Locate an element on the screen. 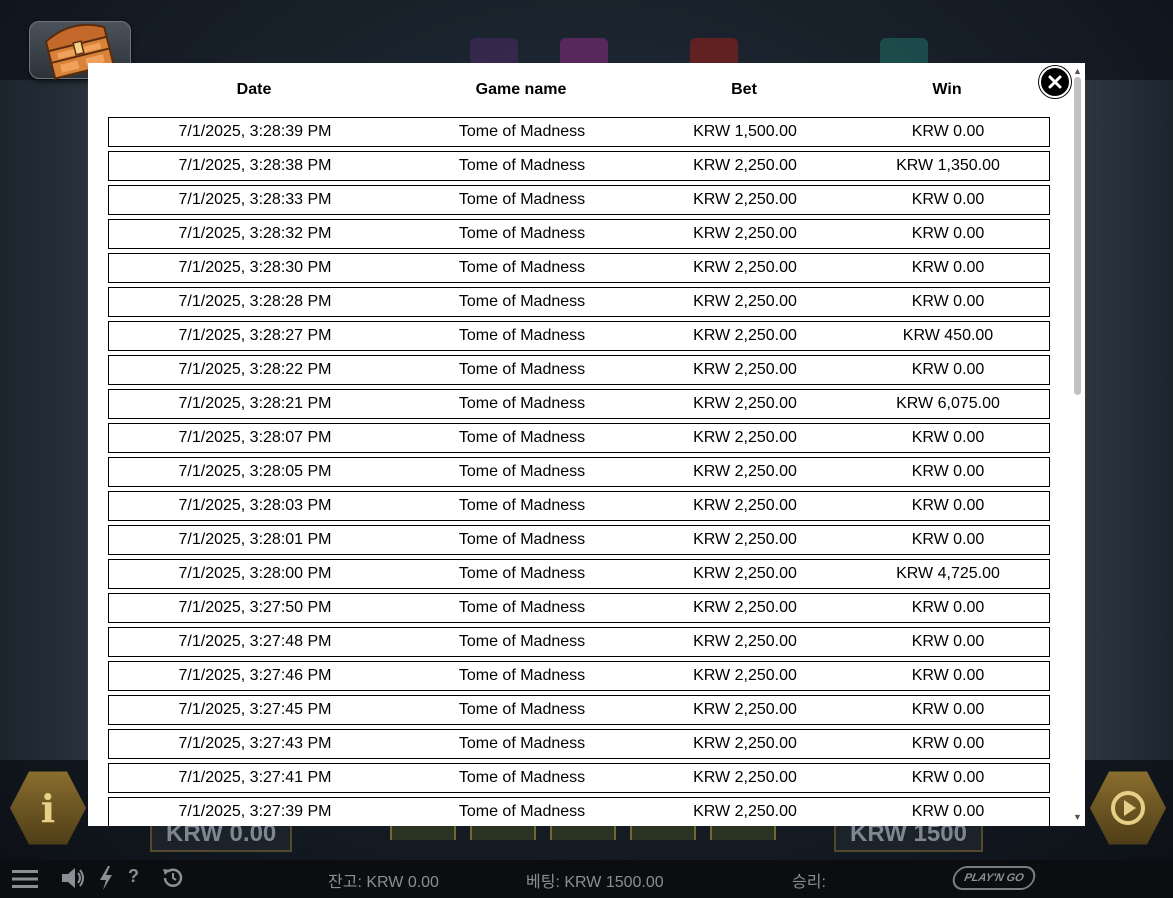 The width and height of the screenshot is (1173, 898). modal-scrollbar: ▲ ▼ is located at coordinates (1077, 444).